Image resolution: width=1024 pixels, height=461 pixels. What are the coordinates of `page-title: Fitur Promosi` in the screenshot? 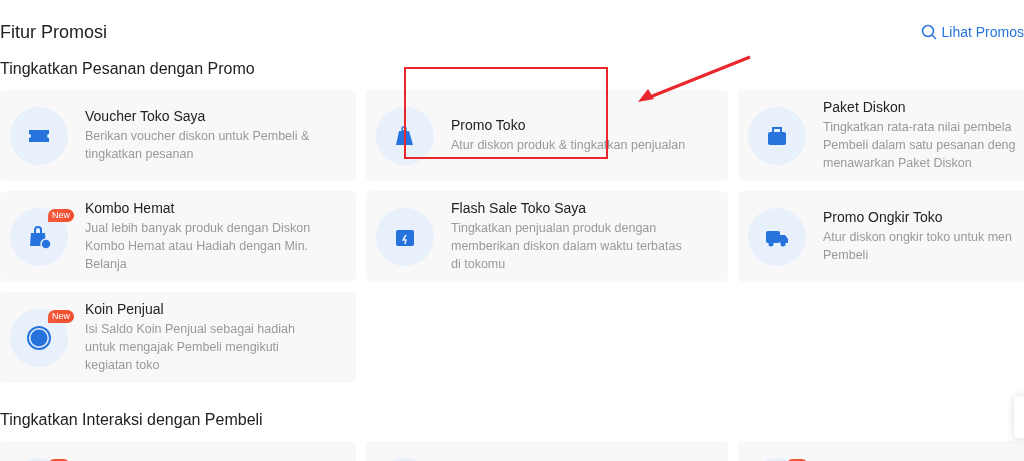 It's located at (53, 32).